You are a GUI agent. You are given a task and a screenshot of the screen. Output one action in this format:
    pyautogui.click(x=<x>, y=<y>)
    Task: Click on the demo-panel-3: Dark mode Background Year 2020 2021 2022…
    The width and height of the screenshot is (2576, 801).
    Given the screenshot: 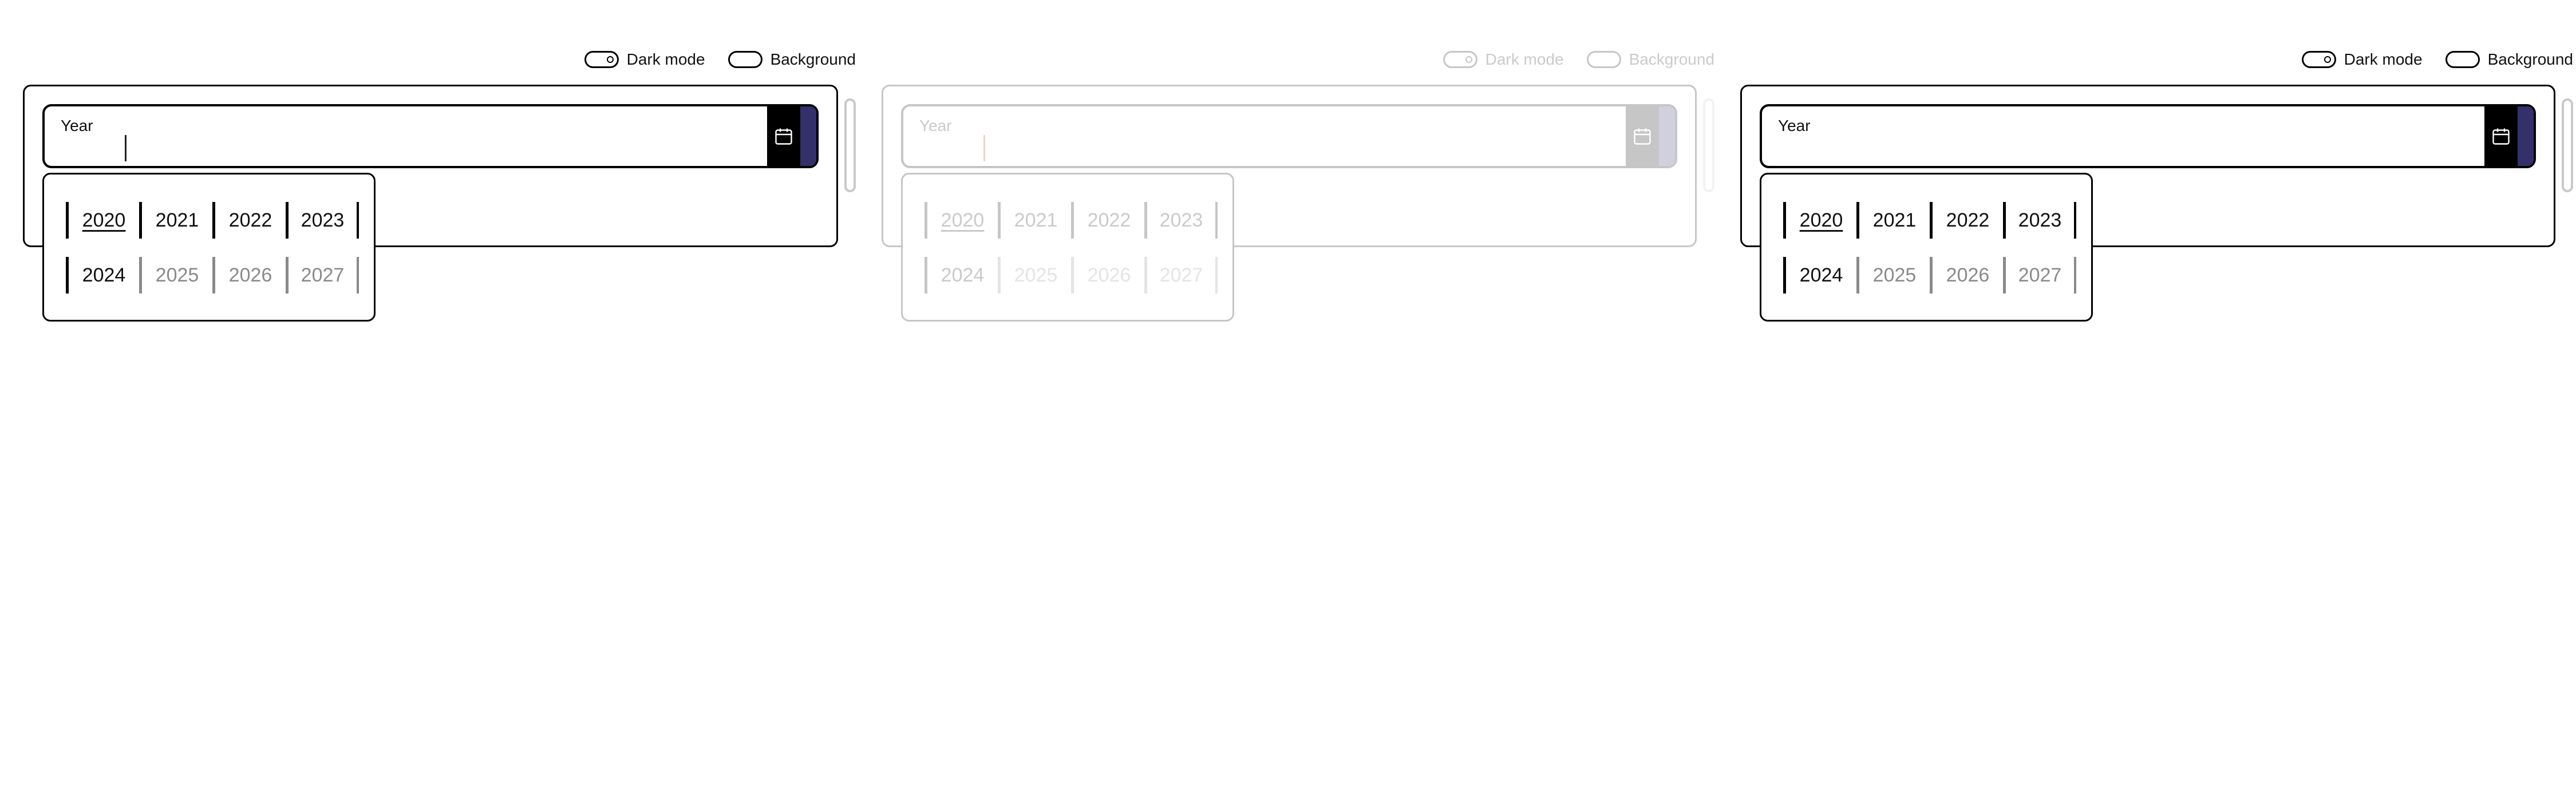 What is the action you would take?
    pyautogui.click(x=2156, y=177)
    